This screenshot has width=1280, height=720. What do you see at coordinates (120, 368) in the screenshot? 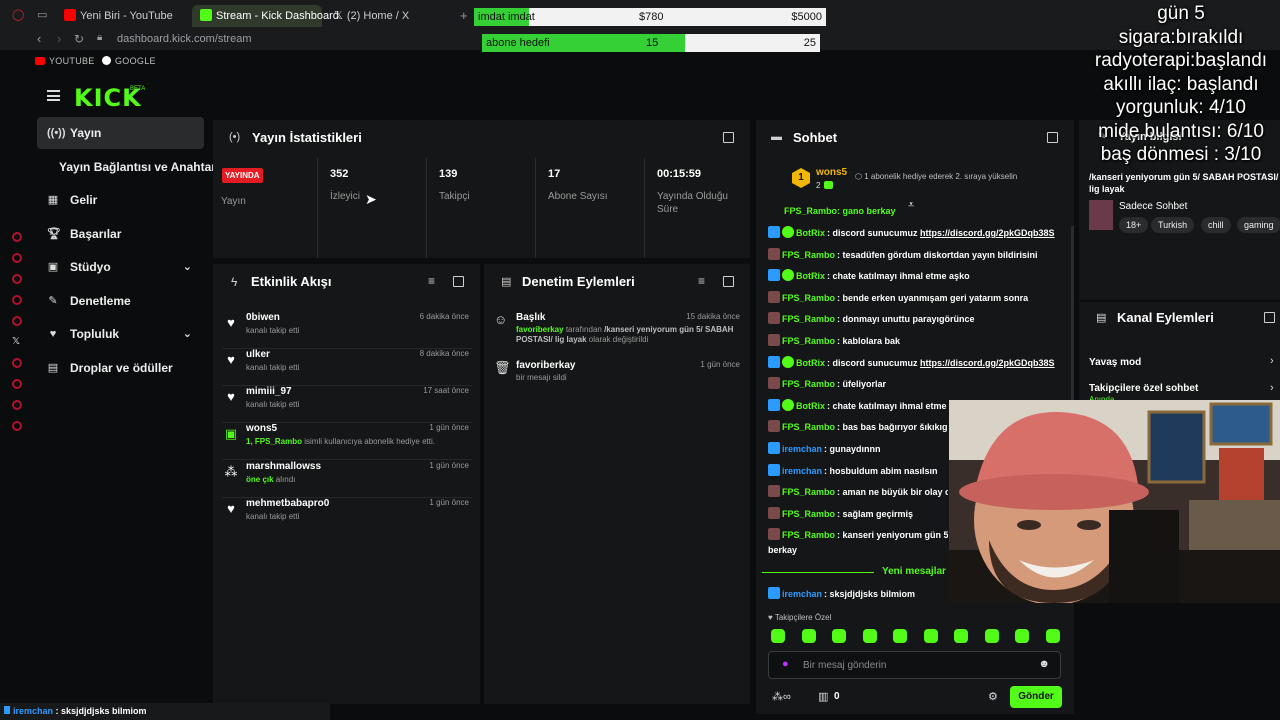
I see `sidebar-item-drops: ▤ Droplar ve ödüller` at bounding box center [120, 368].